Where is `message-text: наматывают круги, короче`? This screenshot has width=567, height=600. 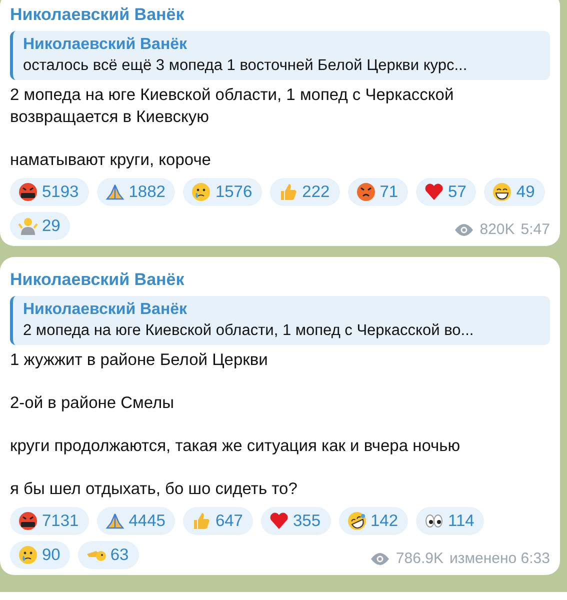 message-text: наматывают круги, короче is located at coordinates (111, 160).